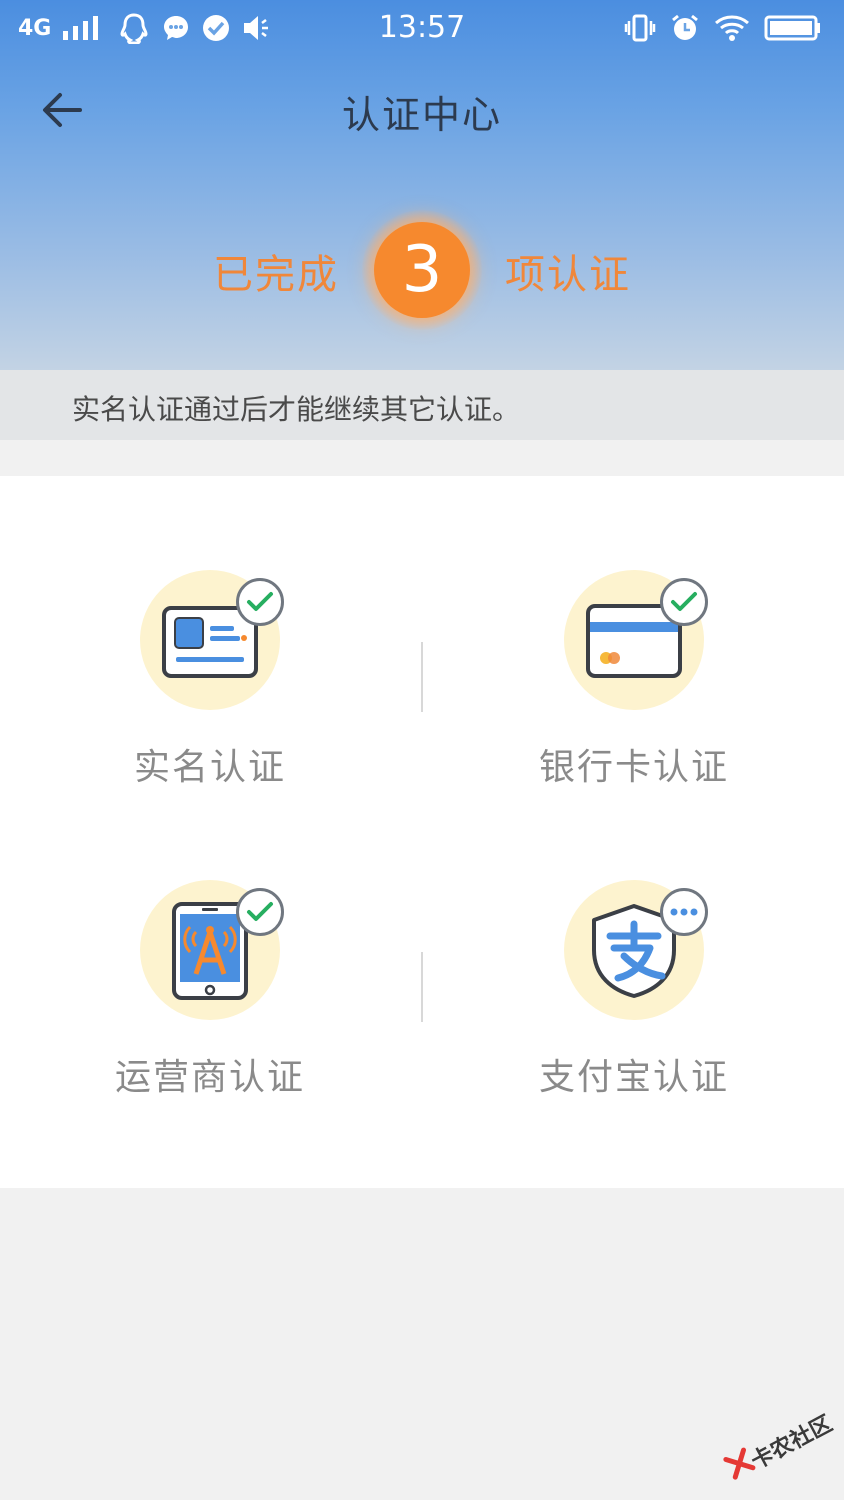 The width and height of the screenshot is (844, 1500). Describe the element at coordinates (633, 767) in the screenshot. I see `item-label: 银行卡认证` at that location.